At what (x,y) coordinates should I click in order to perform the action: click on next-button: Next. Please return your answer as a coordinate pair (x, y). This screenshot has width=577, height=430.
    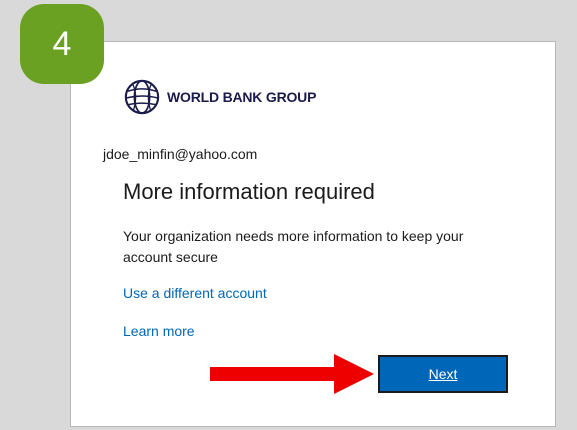
    Looking at the image, I should click on (443, 374).